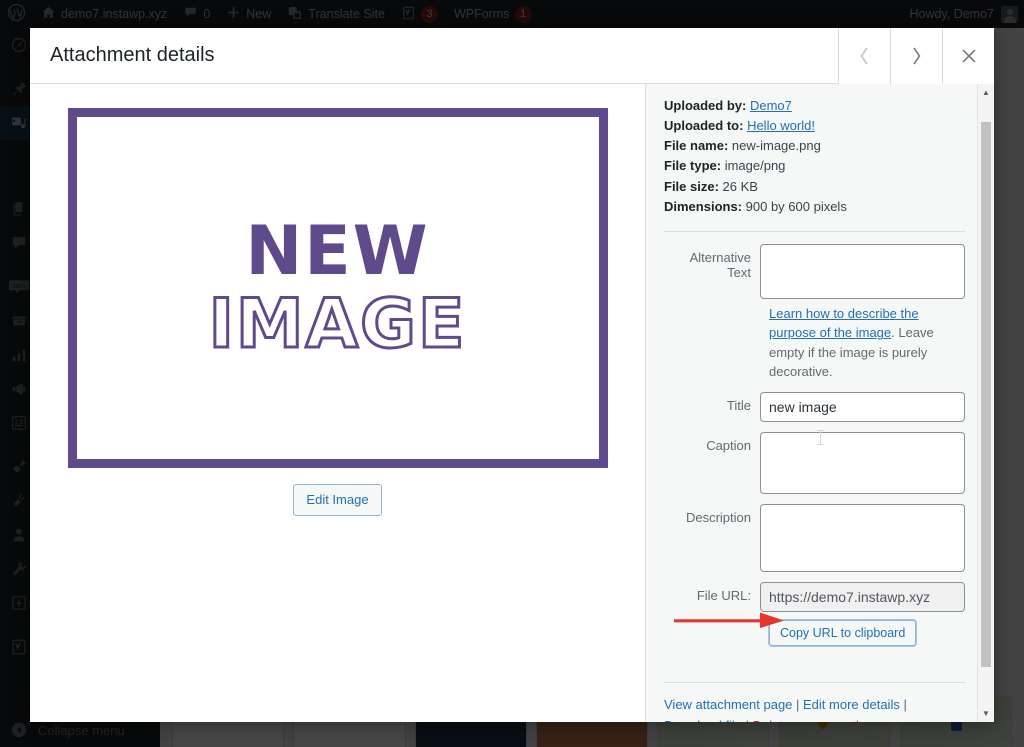 The image size is (1024, 747). What do you see at coordinates (851, 704) in the screenshot?
I see `edit-more-details-link: Edit more details` at bounding box center [851, 704].